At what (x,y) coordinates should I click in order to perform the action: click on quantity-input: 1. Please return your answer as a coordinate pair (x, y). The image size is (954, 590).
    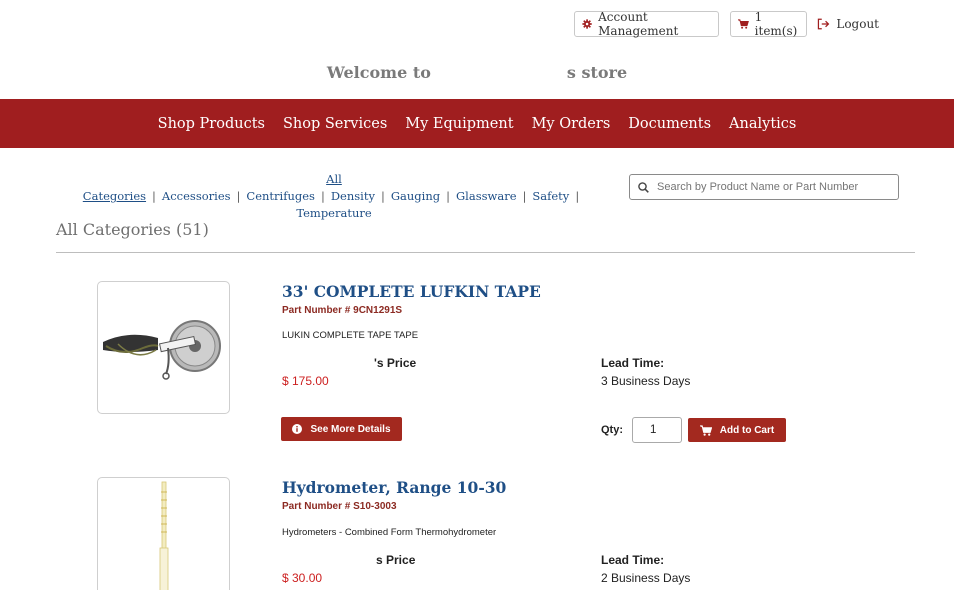
    Looking at the image, I should click on (657, 430).